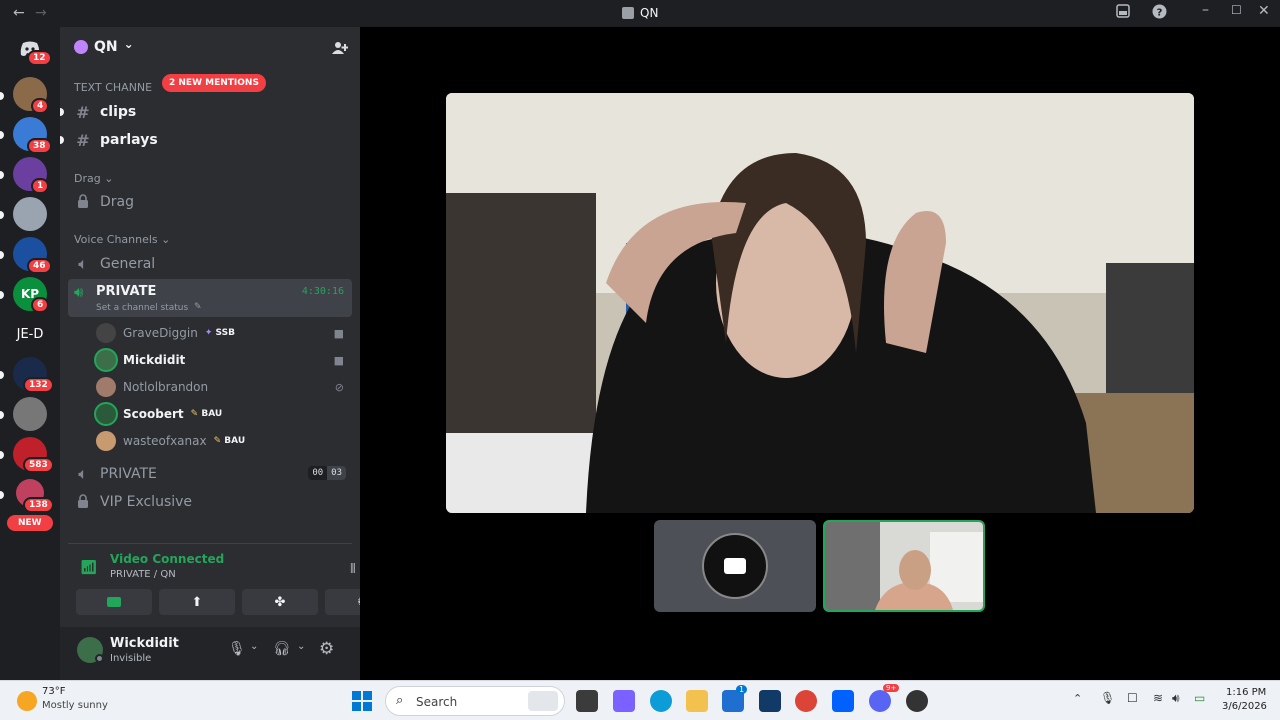 This screenshot has height=720, width=1280. I want to click on channel-label: clips, so click(118, 112).